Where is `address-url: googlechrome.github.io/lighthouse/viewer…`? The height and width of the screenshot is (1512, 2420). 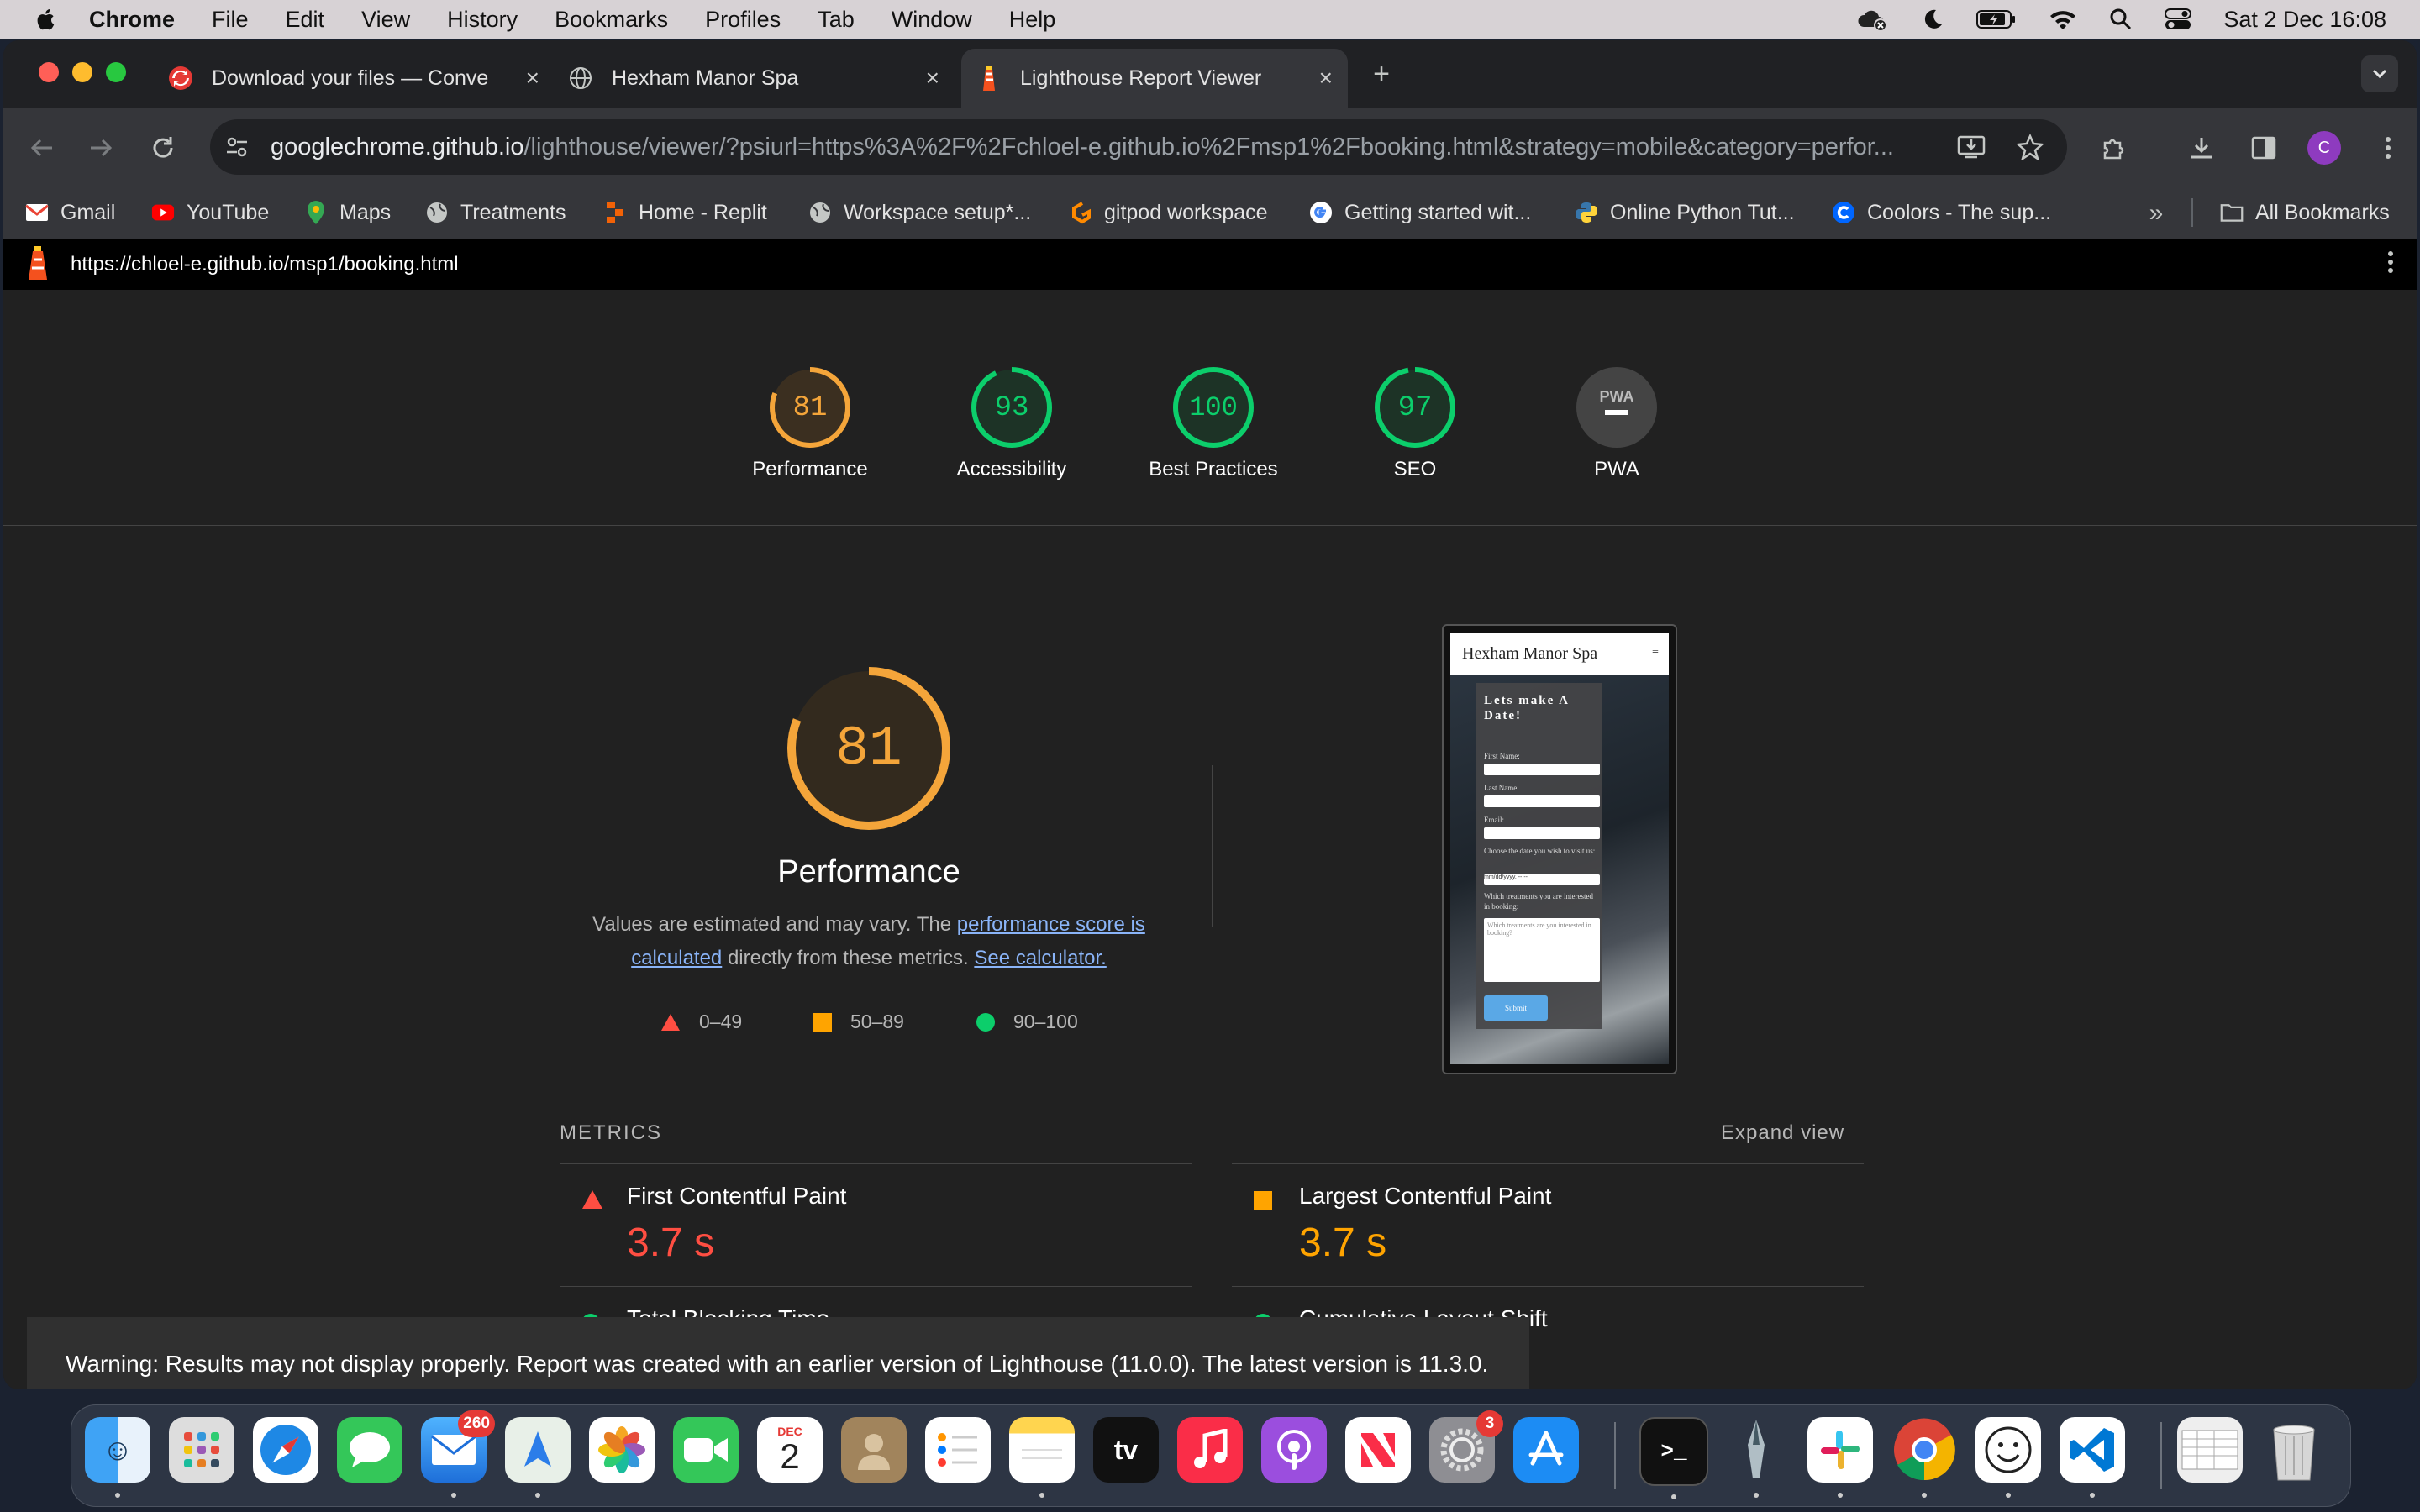 address-url: googlechrome.github.io/lighthouse/viewer… is located at coordinates (1111, 147).